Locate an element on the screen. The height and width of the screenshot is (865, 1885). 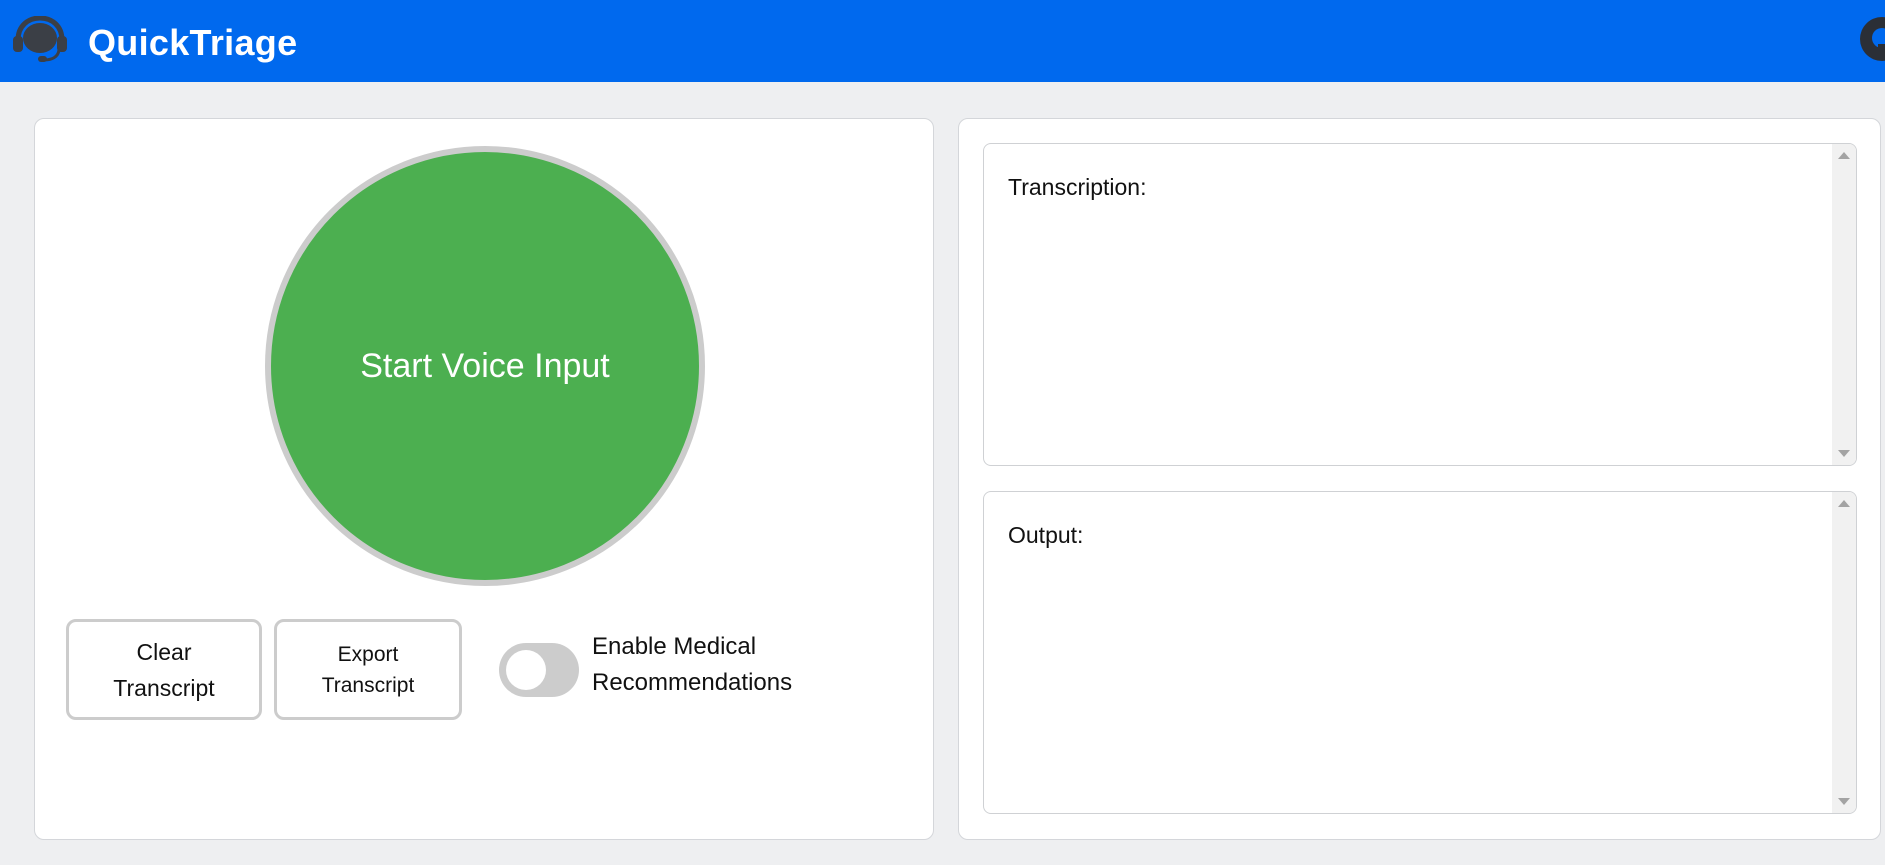
output-label: Output: is located at coordinates (1046, 535).